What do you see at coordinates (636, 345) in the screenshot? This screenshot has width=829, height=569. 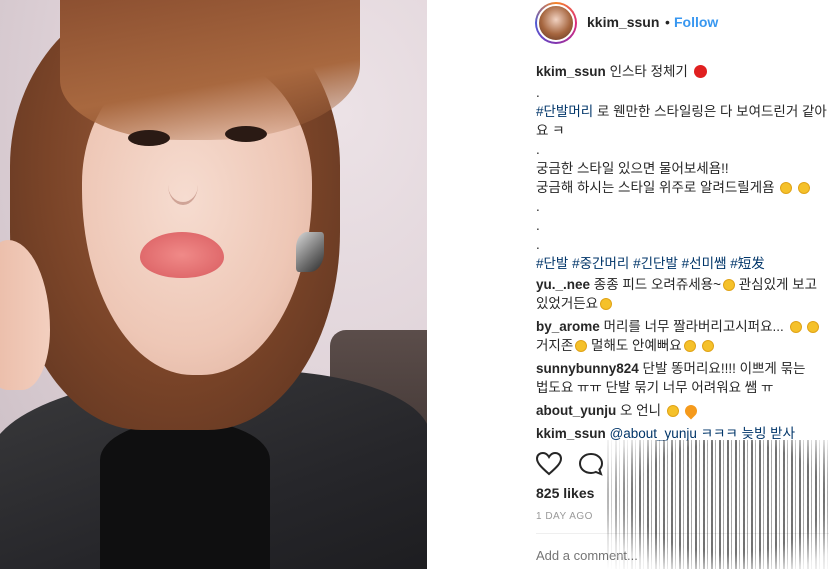 I see `comment-text: 멀해도 안예뻐요` at bounding box center [636, 345].